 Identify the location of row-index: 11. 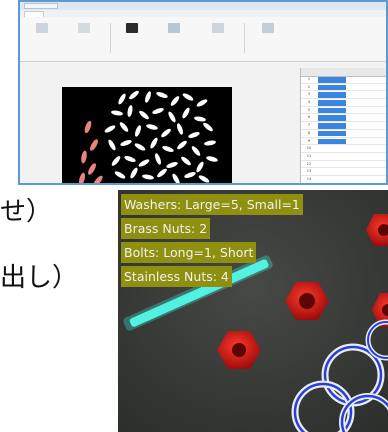
(309, 155).